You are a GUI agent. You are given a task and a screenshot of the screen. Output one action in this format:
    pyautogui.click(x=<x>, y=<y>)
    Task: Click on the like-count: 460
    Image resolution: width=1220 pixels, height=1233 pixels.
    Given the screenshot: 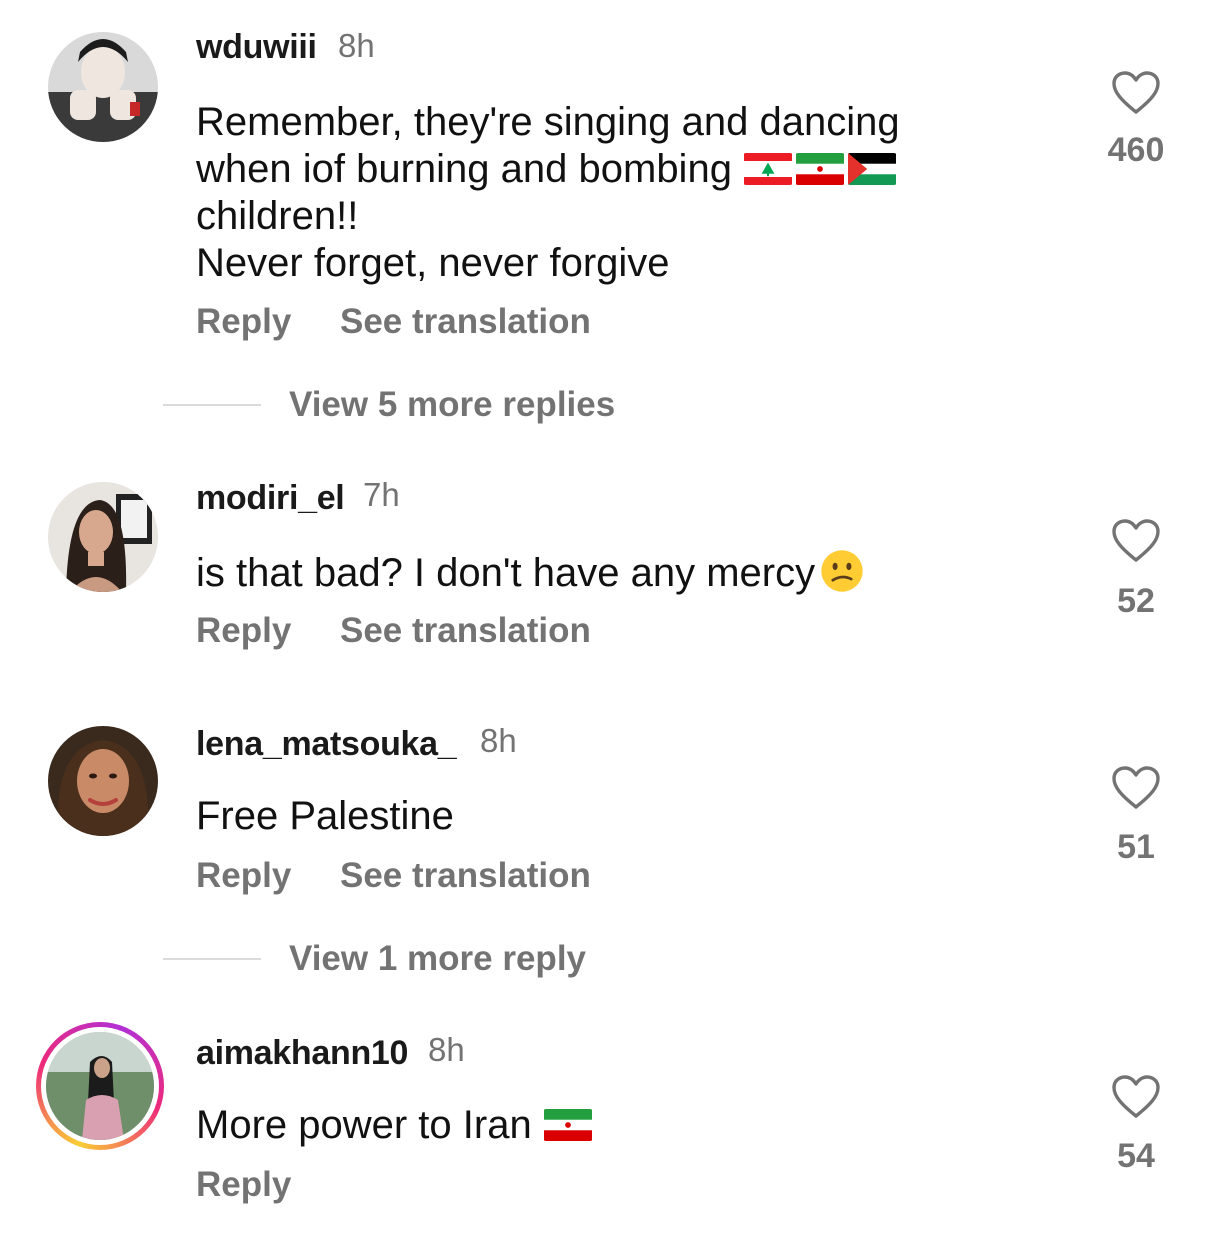 What is the action you would take?
    pyautogui.click(x=1136, y=150)
    